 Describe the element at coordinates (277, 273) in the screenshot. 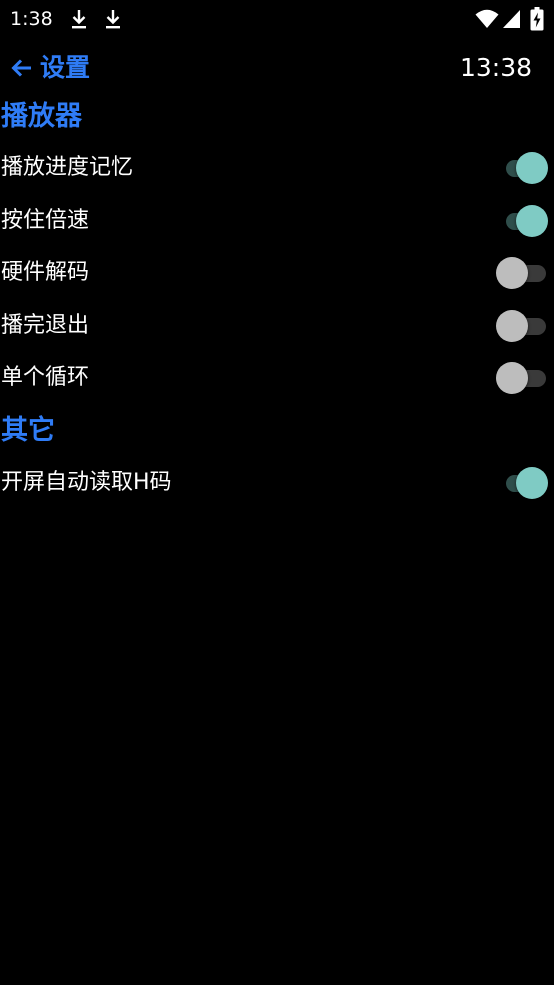

I see `setting-row-hardware-decoding: 硬件解码` at that location.